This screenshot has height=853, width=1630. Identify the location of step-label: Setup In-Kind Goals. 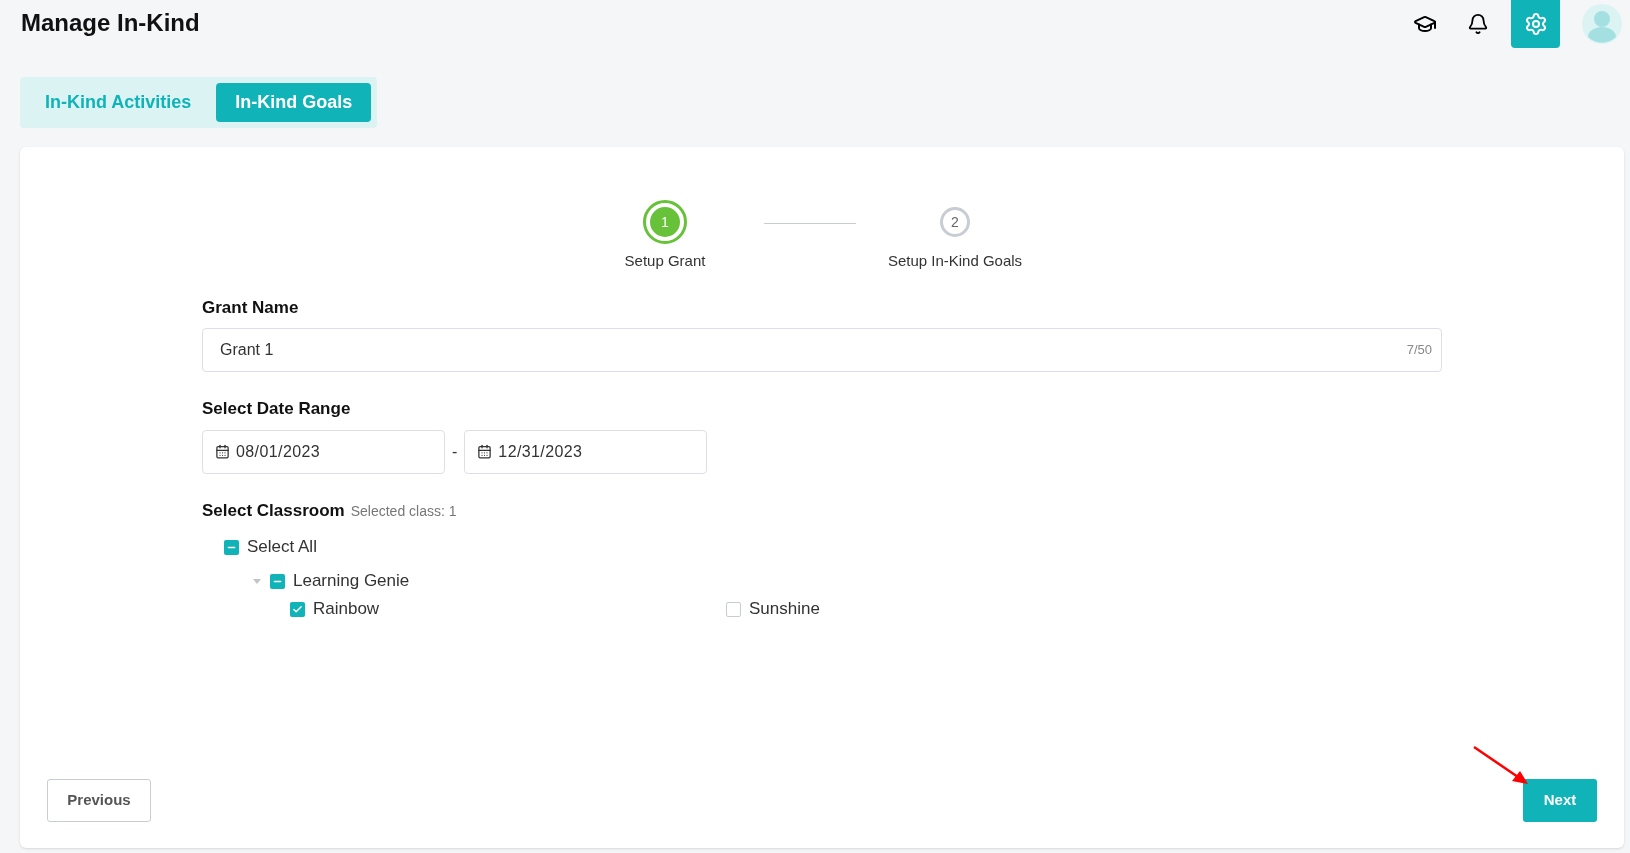
(955, 261).